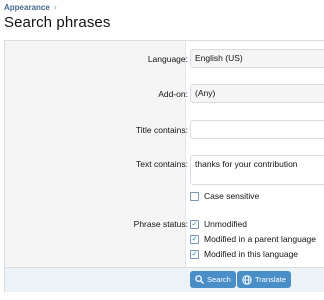 Image resolution: width=324 pixels, height=300 pixels. What do you see at coordinates (173, 94) in the screenshot?
I see `addon-label: Add-on:` at bounding box center [173, 94].